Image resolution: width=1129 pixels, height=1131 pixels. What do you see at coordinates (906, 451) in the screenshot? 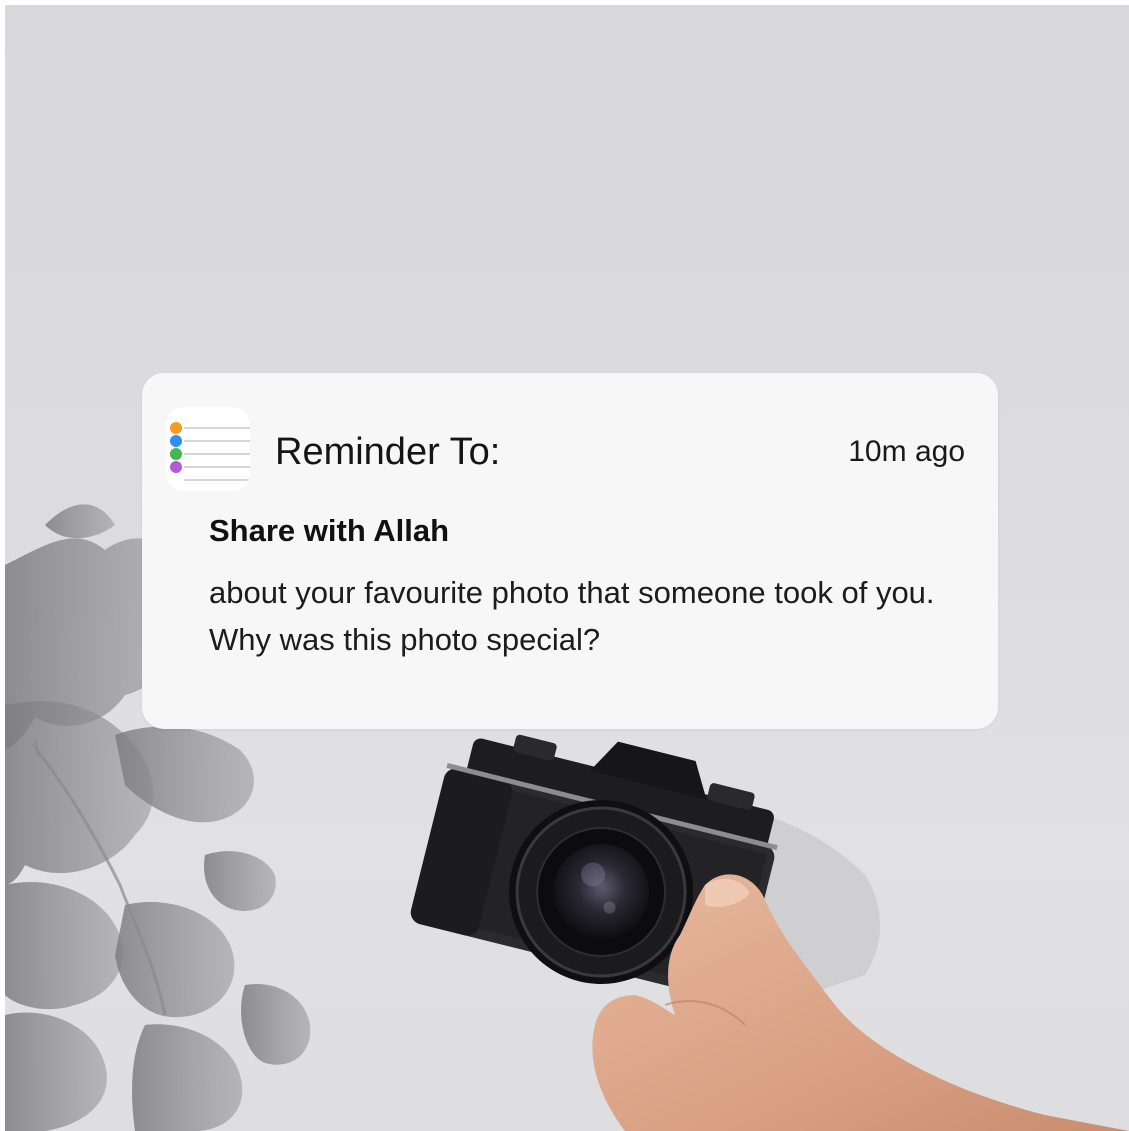
I see `notification-timestamp: 10m ago` at bounding box center [906, 451].